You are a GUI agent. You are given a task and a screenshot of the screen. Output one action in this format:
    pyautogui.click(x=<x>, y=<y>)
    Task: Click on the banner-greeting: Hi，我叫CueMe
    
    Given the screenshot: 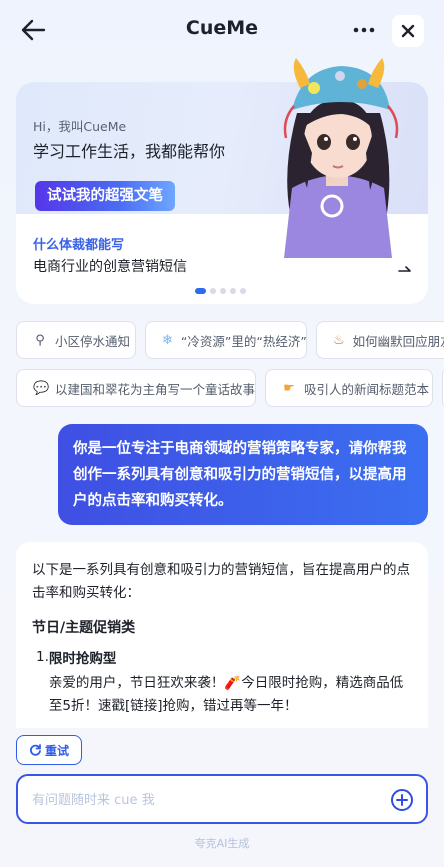 What is the action you would take?
    pyautogui.click(x=80, y=126)
    